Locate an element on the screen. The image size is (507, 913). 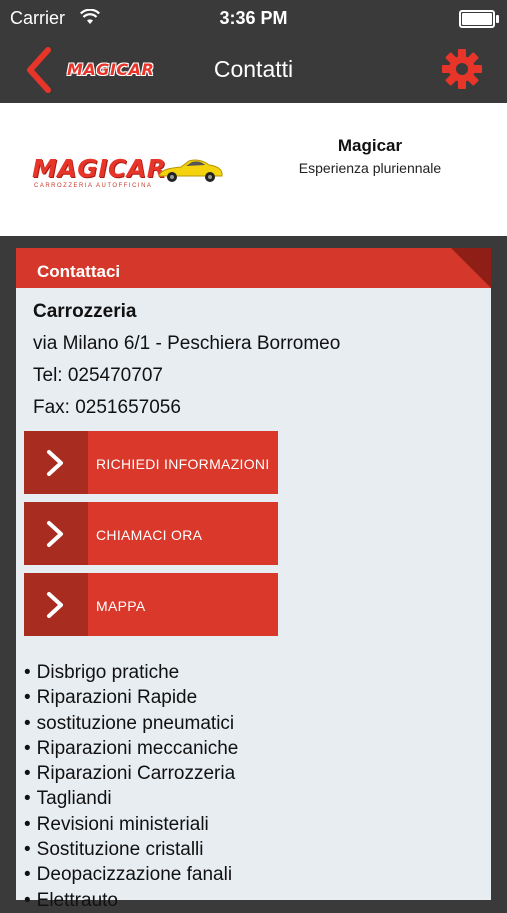
list-item: sostituzione pneumatici is located at coordinates (131, 723).